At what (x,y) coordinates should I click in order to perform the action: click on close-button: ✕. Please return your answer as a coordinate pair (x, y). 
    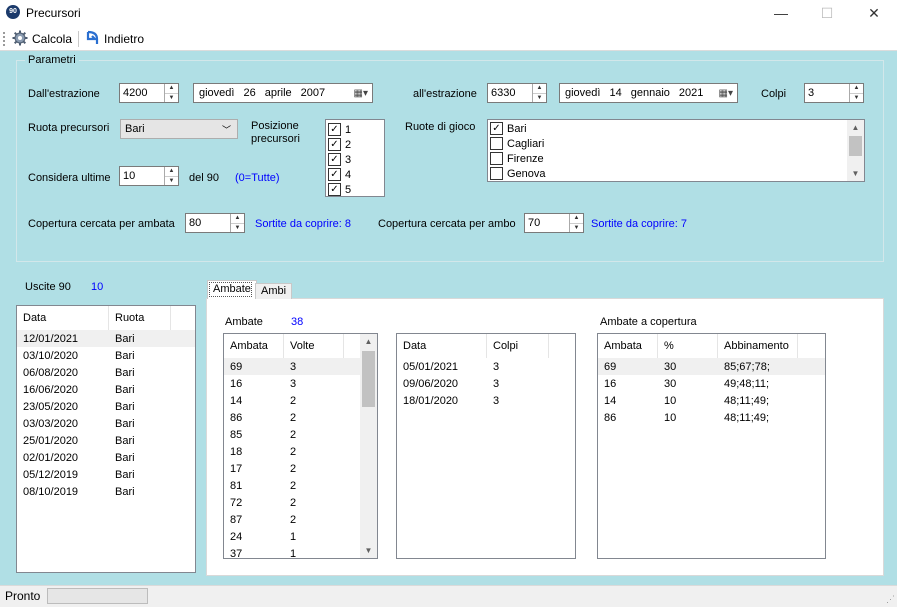
    Looking at the image, I should click on (874, 13).